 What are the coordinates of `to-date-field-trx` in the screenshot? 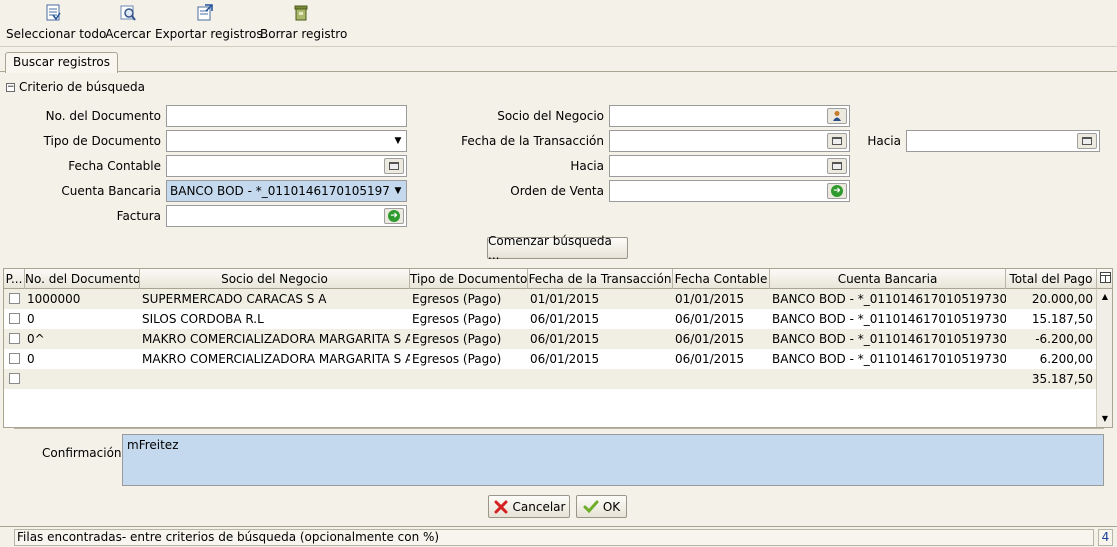 It's located at (1003, 141).